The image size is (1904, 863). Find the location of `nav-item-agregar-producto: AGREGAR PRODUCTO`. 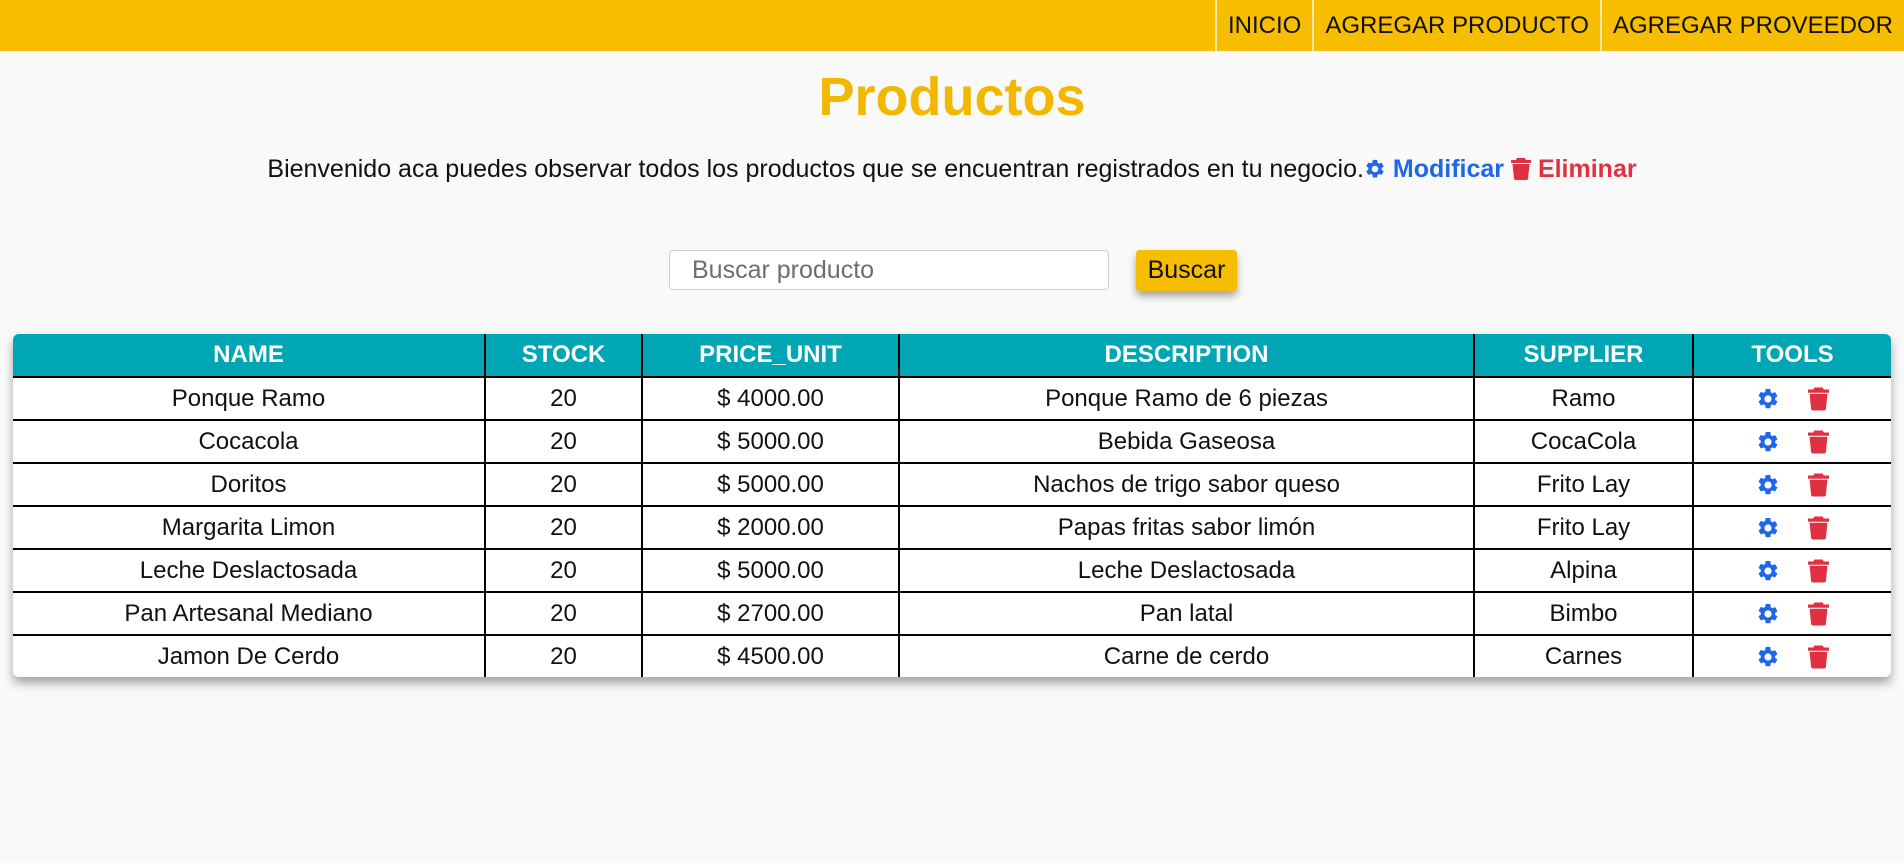

nav-item-agregar-producto: AGREGAR PRODUCTO is located at coordinates (1456, 25).